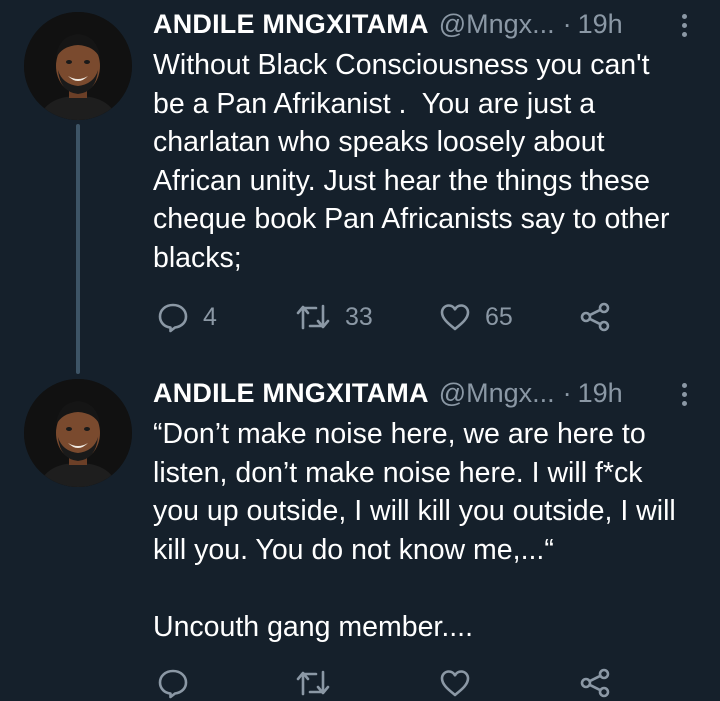  I want to click on thread-connector-line, so click(78, 249).